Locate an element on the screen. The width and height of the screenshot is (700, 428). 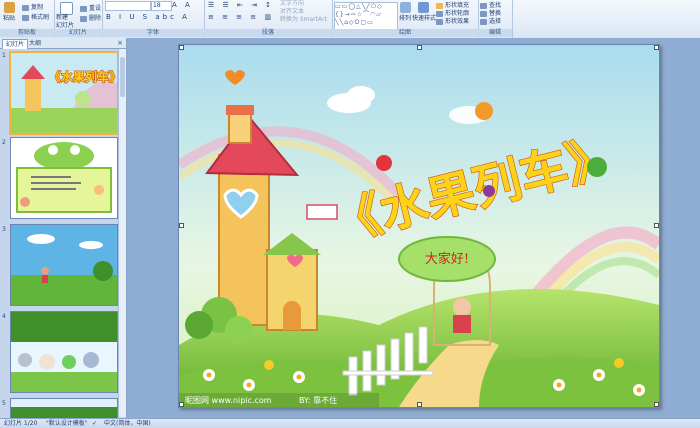
speech-bubble-text: 大家好! is located at coordinates (447, 259).